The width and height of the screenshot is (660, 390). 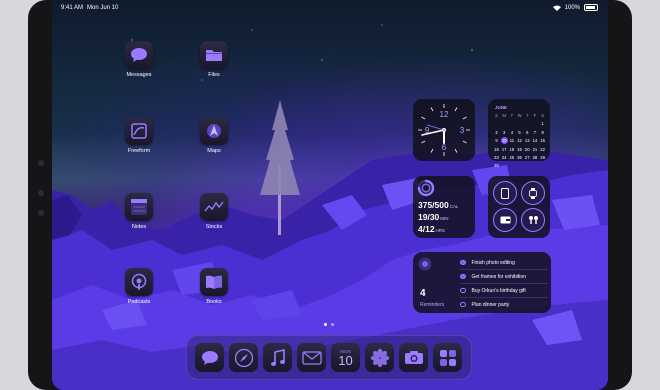 I want to click on dock-calendar: MON 10, so click(x=345, y=357).